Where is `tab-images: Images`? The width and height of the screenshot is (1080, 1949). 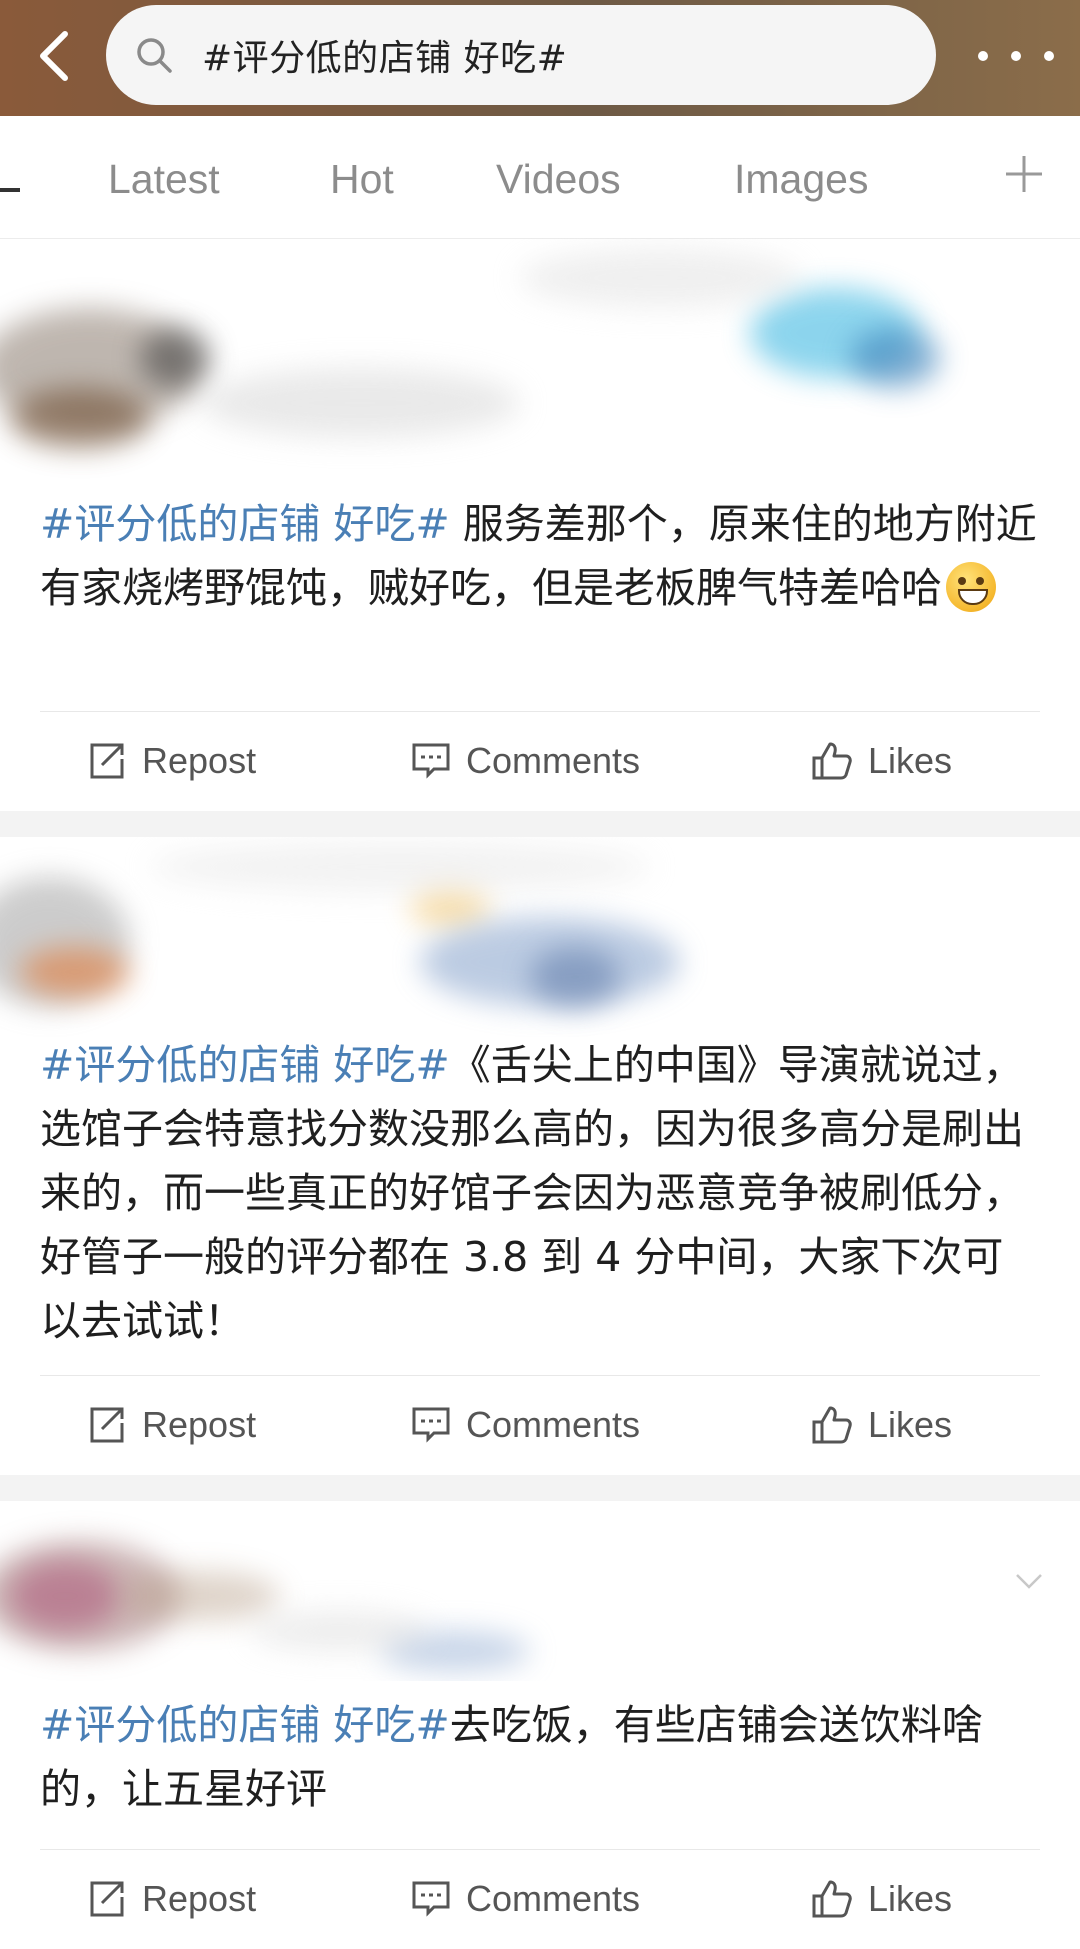
tab-images: Images is located at coordinates (801, 179).